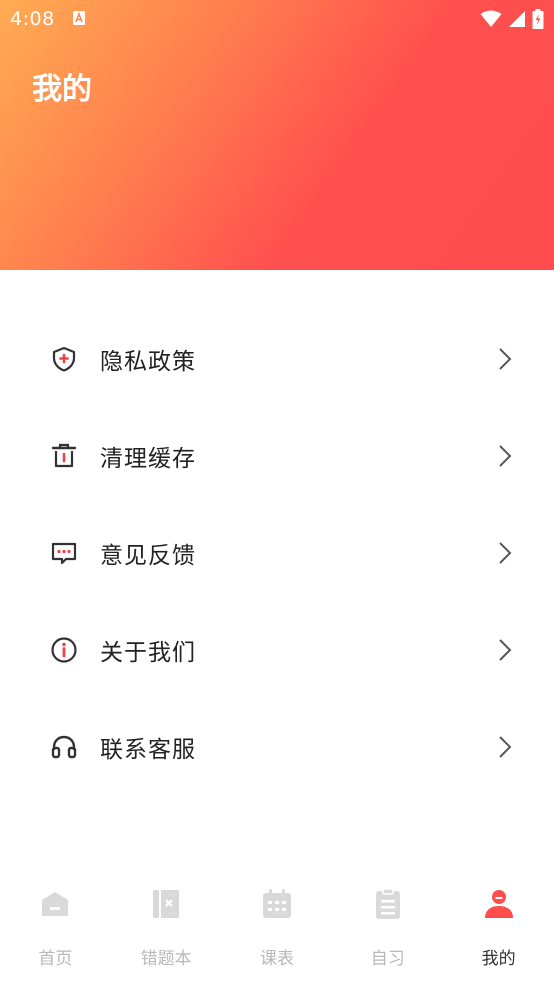 The image size is (554, 986). Describe the element at coordinates (498, 959) in the screenshot. I see `tab-label: 我的` at that location.